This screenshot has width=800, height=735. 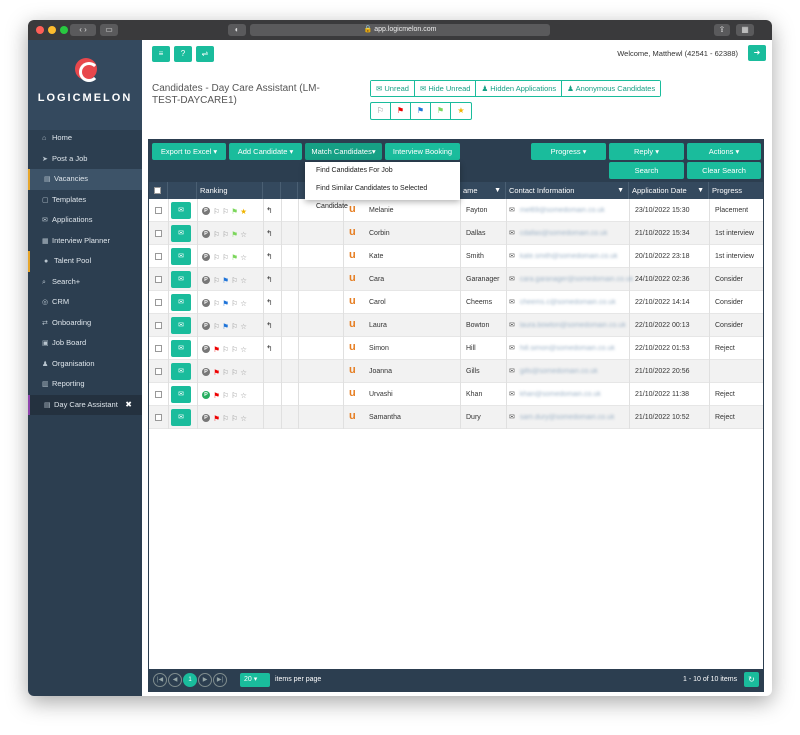 What do you see at coordinates (567, 325) in the screenshot?
I see `email-cell: ✉ laura.bowton@somedomain.co.uk` at bounding box center [567, 325].